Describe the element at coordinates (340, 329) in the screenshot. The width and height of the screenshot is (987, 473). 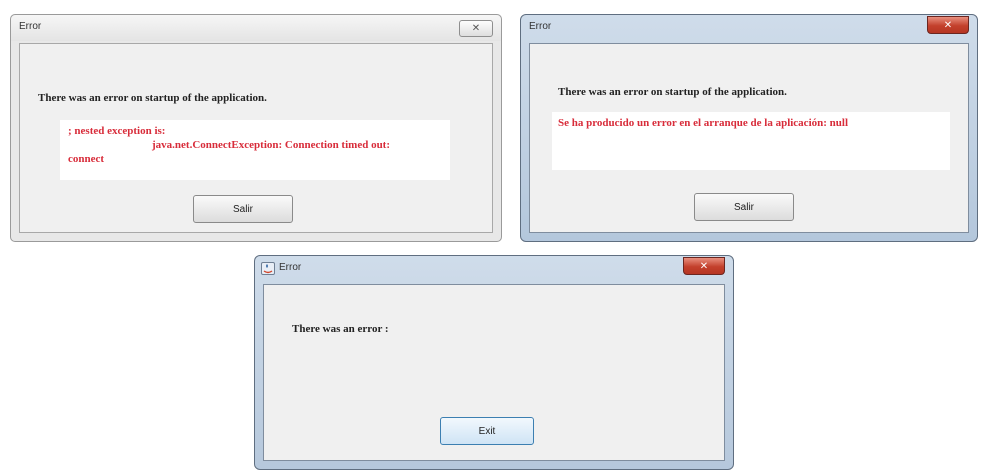
I see `error-message: There was an error :` at that location.